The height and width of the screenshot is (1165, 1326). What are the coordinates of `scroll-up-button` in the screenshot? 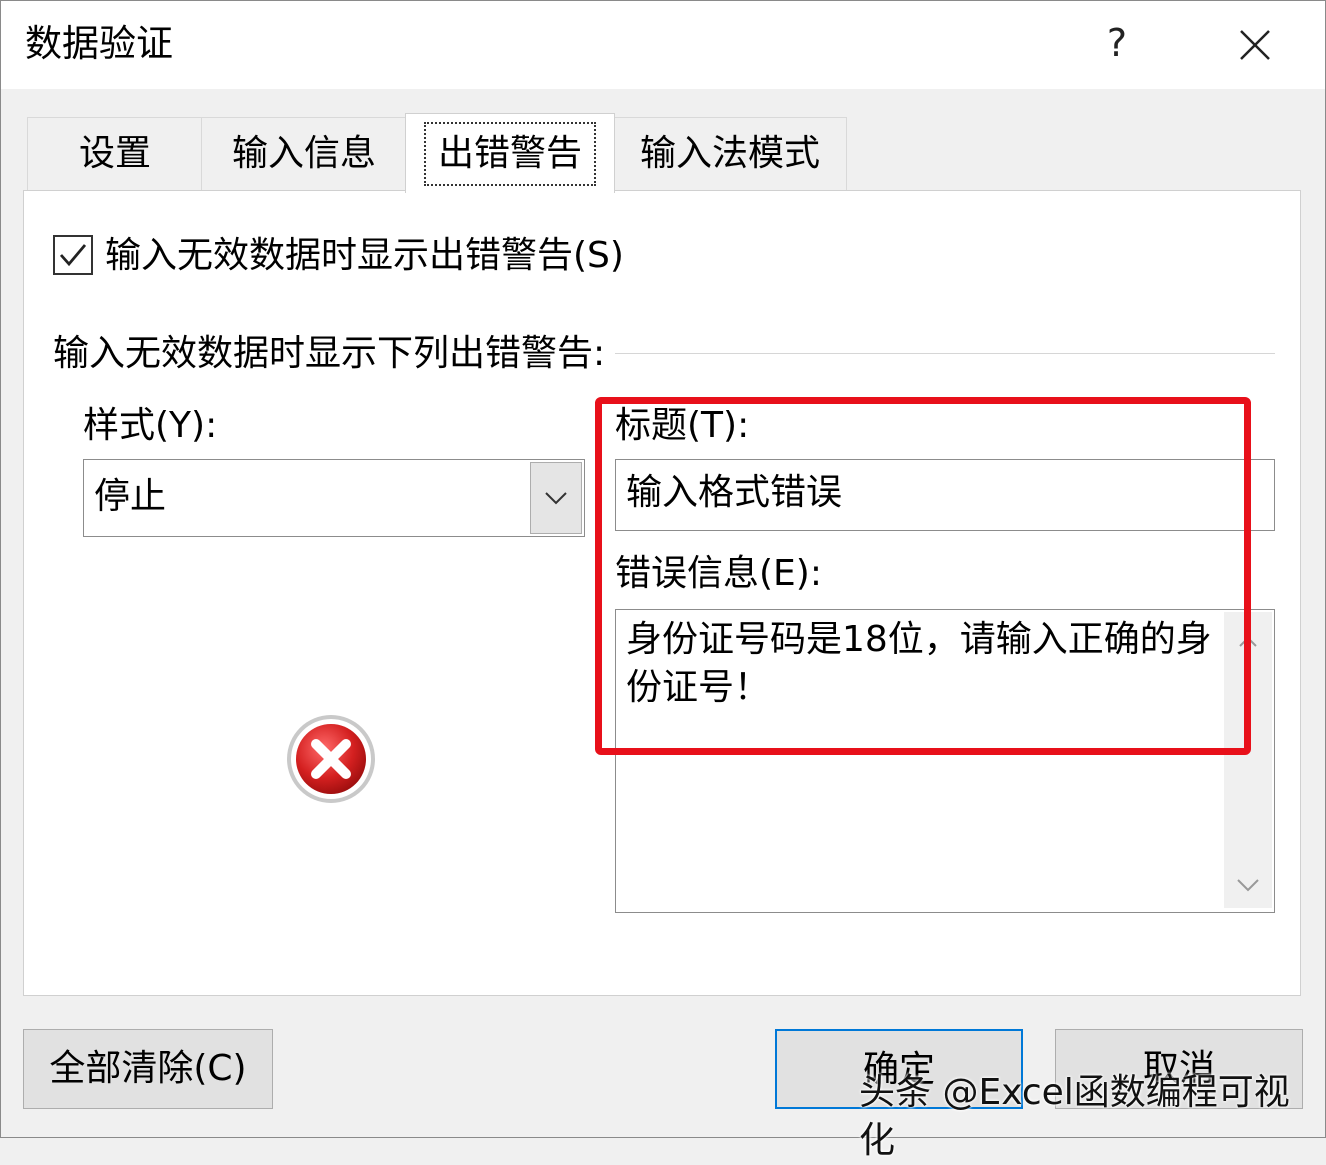 It's located at (1248, 642).